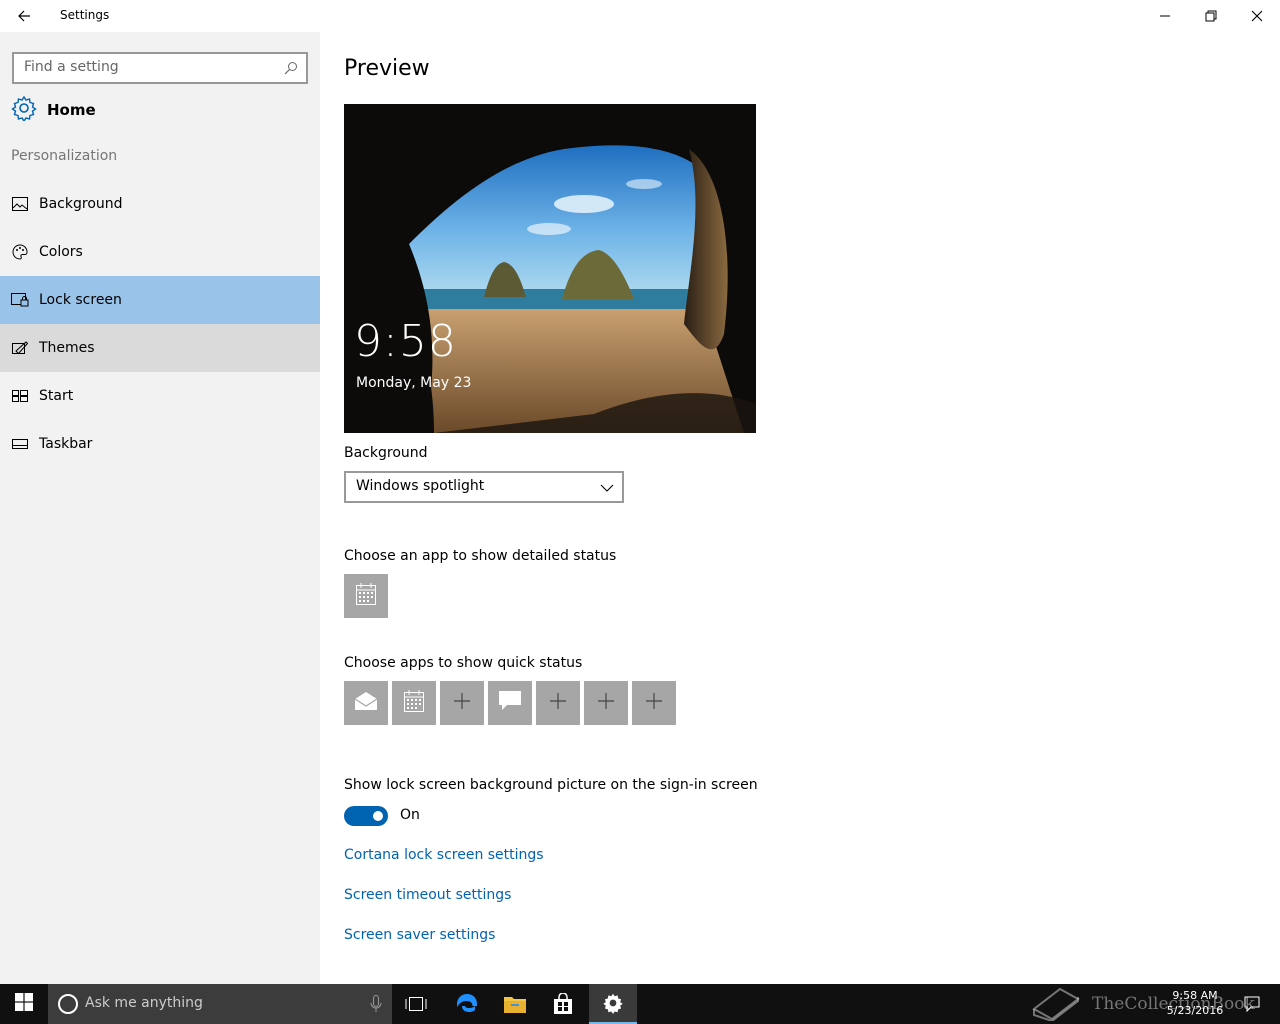 Image resolution: width=1280 pixels, height=1024 pixels. I want to click on file-explorer-icon, so click(515, 1004).